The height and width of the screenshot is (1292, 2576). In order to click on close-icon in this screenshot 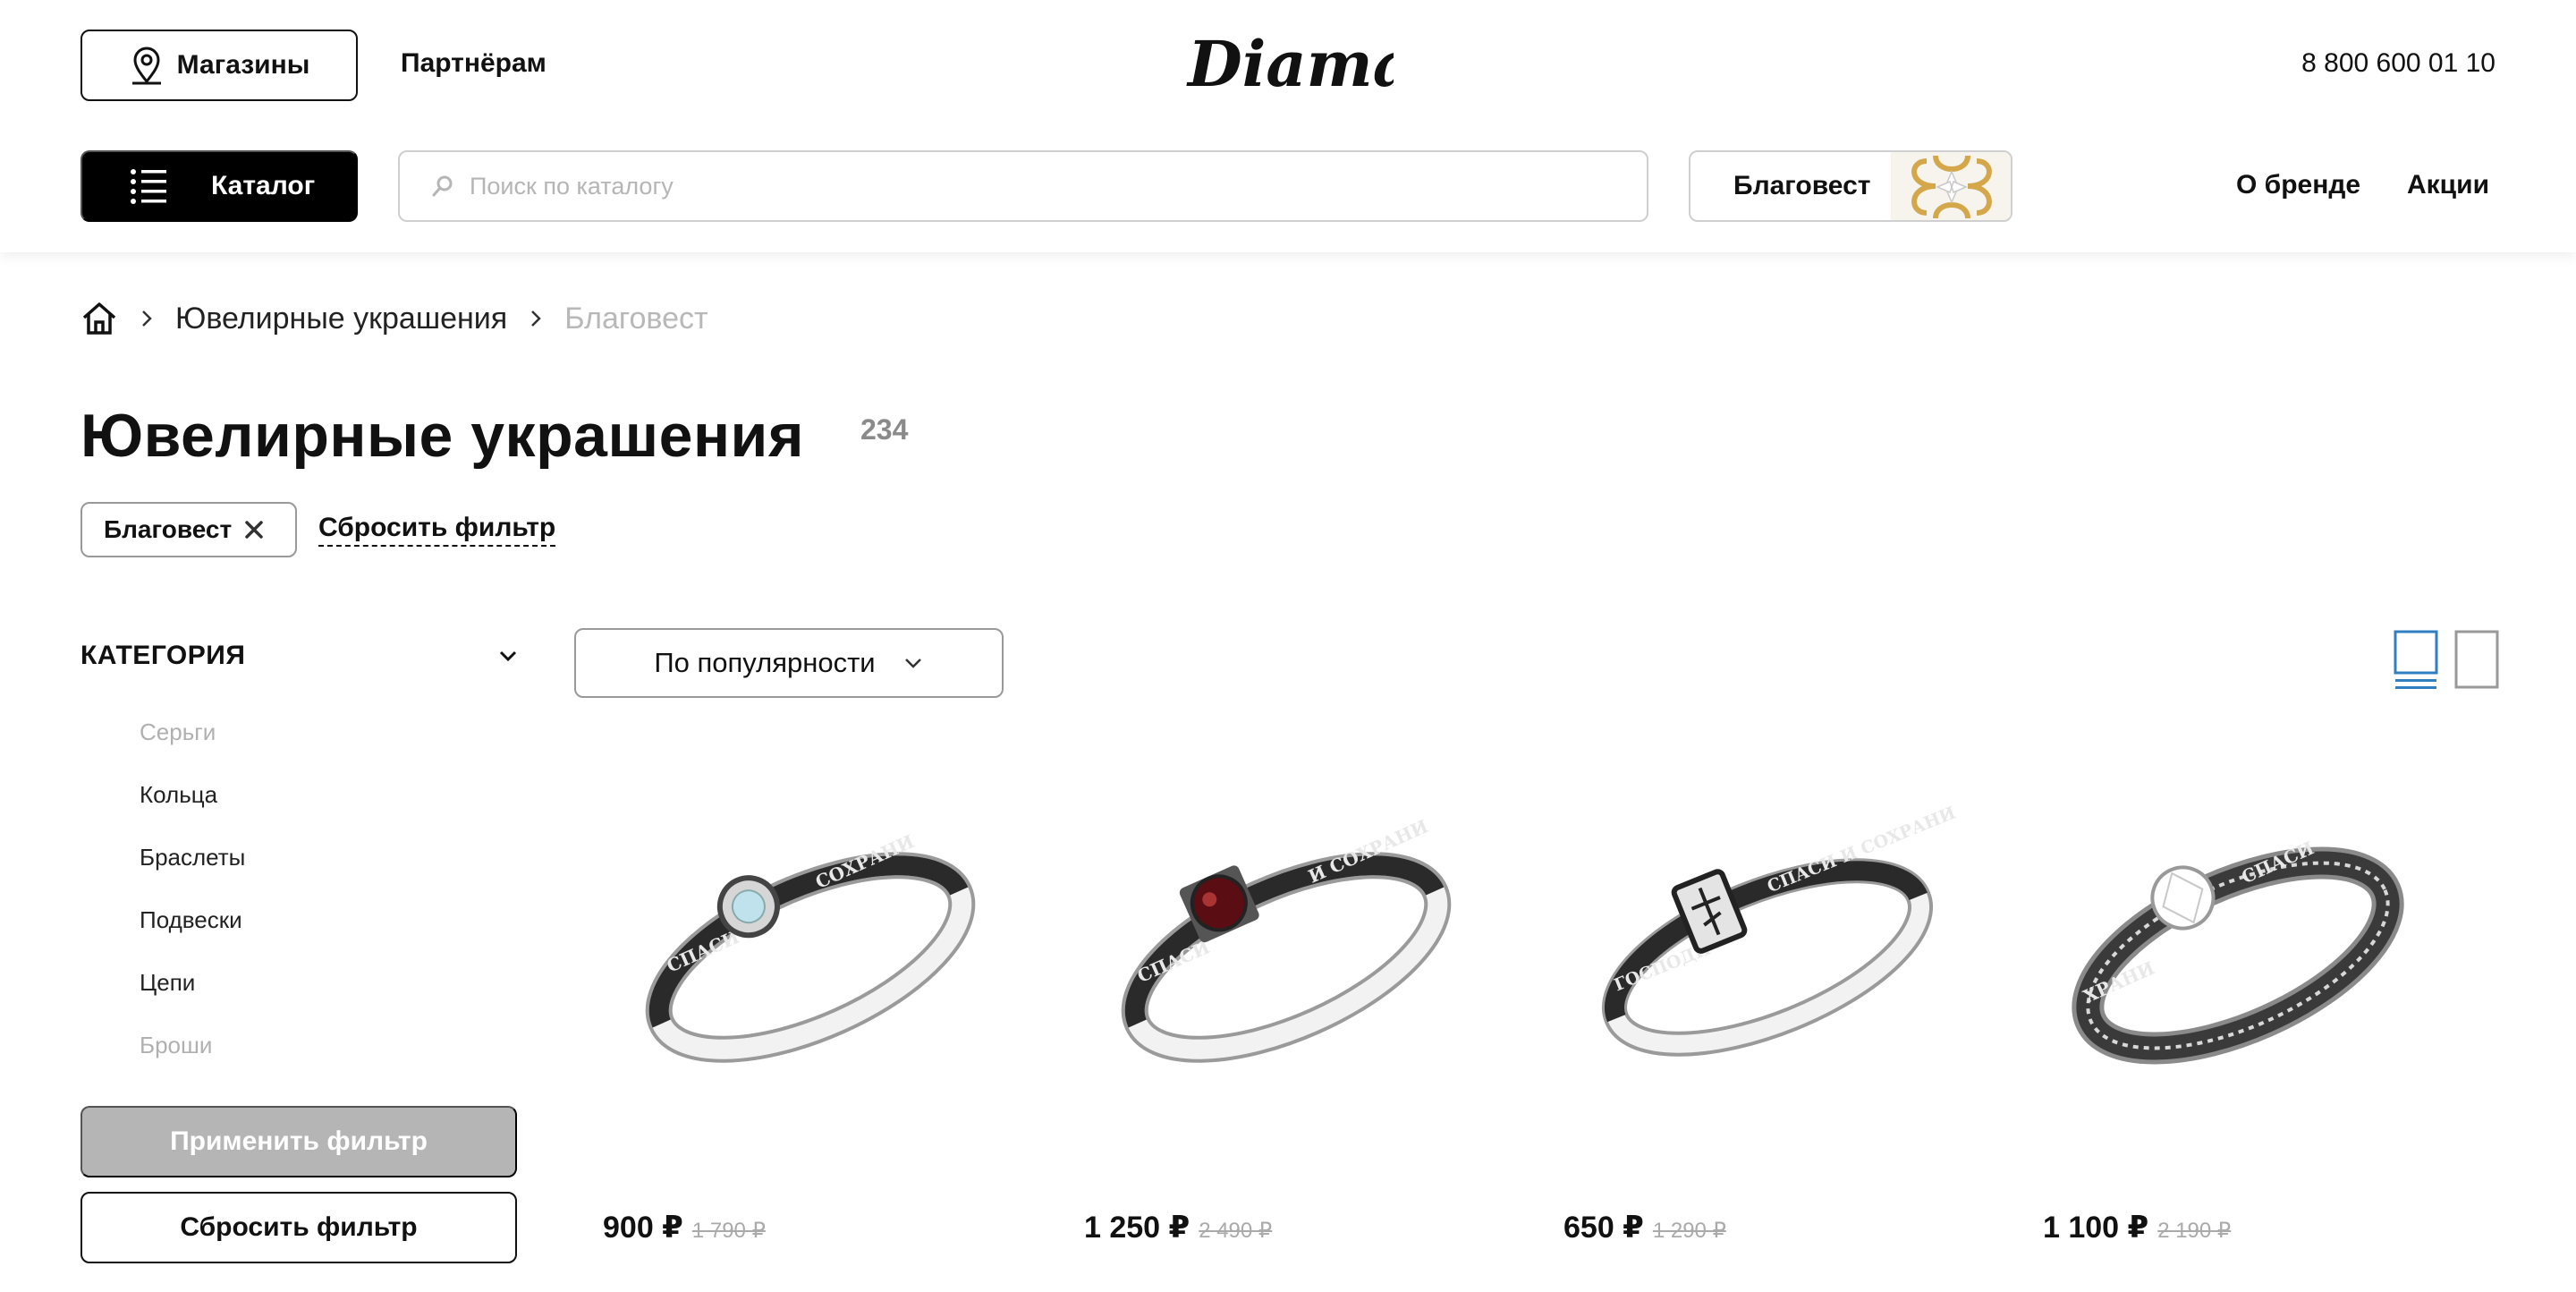, I will do `click(254, 530)`.